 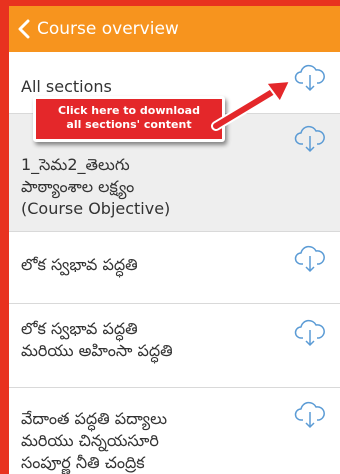 What do you see at coordinates (75, 164) in the screenshot?
I see `section-label-line: 1_సెమ2_తెలుగు` at bounding box center [75, 164].